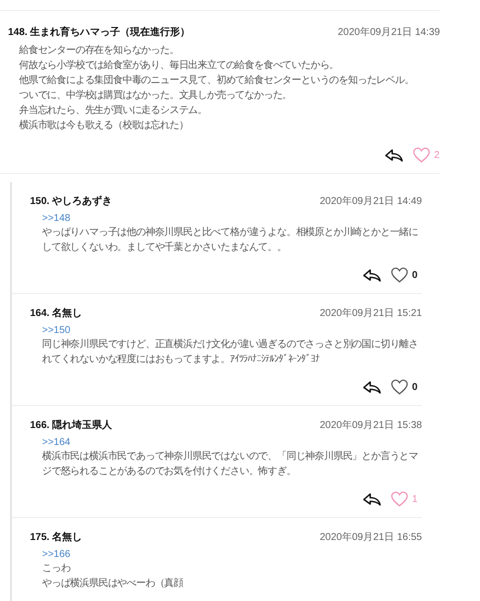  What do you see at coordinates (57, 569) in the screenshot?
I see `reply-text: こっわ` at bounding box center [57, 569].